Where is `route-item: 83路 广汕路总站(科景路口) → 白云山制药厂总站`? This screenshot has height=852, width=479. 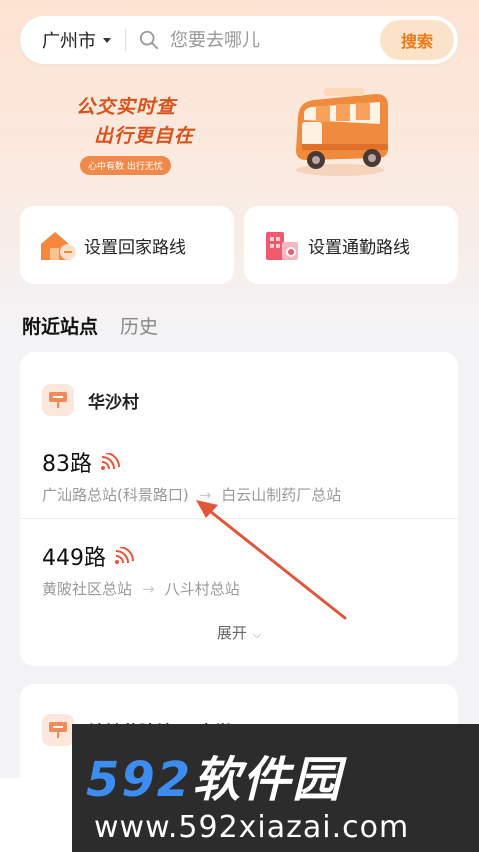
route-item: 83路 广汕路总站(科景路口) → 白云山制药厂总站 is located at coordinates (191, 475).